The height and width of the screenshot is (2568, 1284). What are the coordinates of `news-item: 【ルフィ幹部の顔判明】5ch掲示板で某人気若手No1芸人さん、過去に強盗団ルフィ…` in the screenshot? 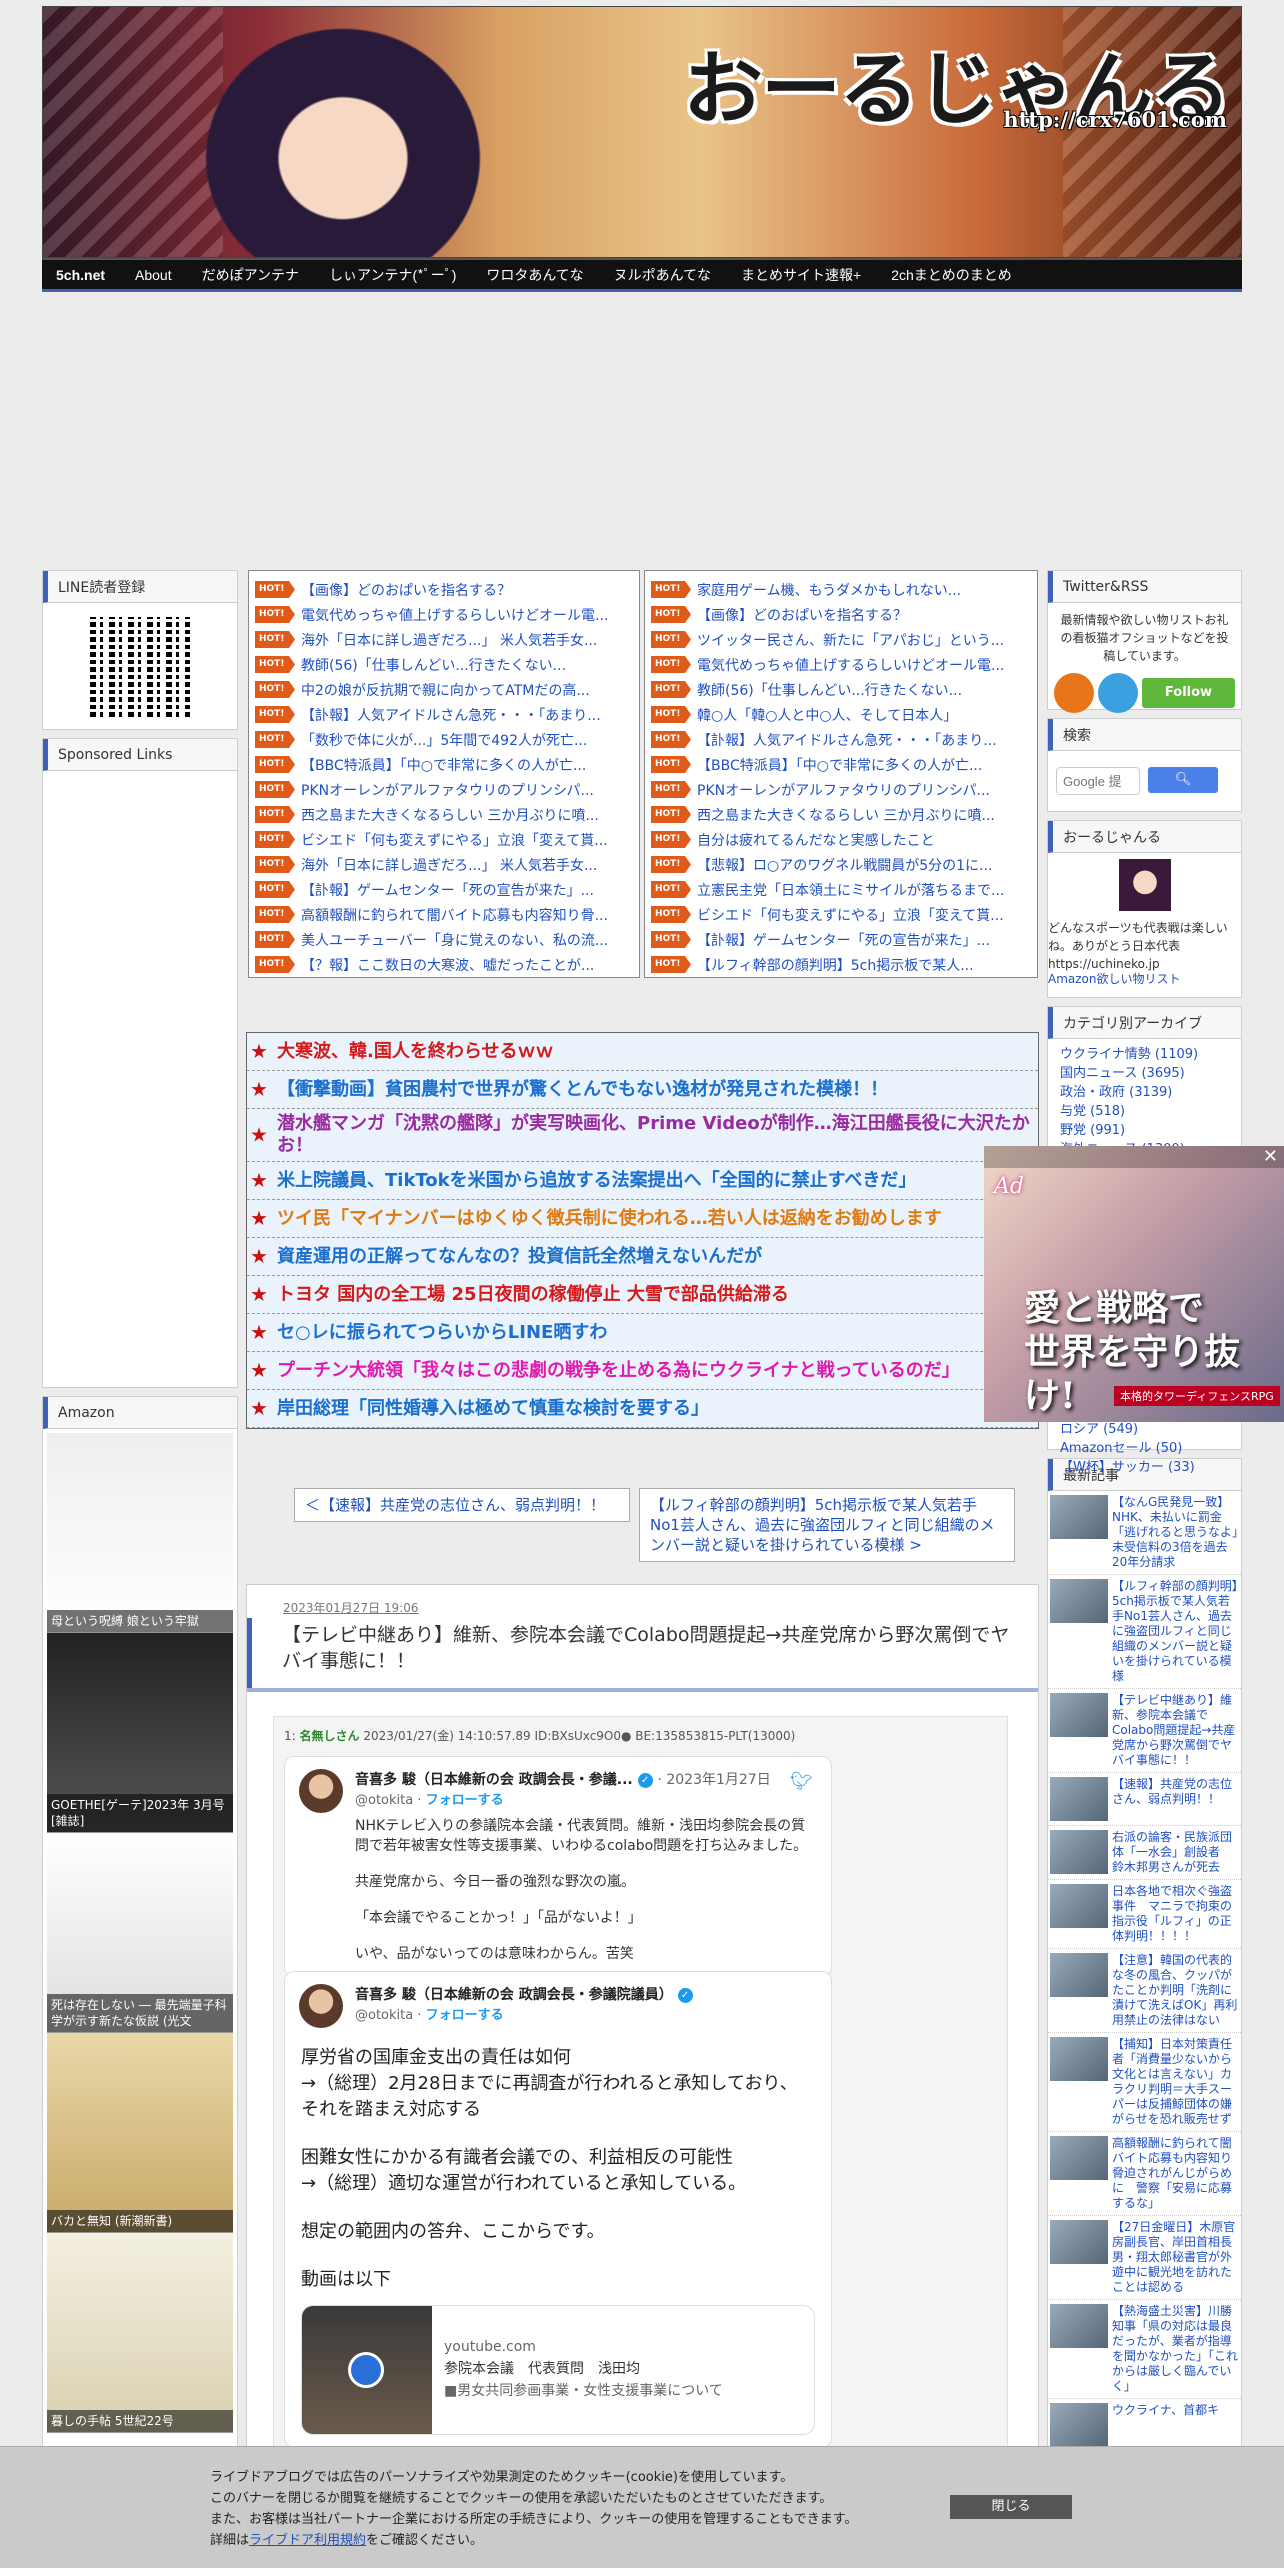 It's located at (1144, 1632).